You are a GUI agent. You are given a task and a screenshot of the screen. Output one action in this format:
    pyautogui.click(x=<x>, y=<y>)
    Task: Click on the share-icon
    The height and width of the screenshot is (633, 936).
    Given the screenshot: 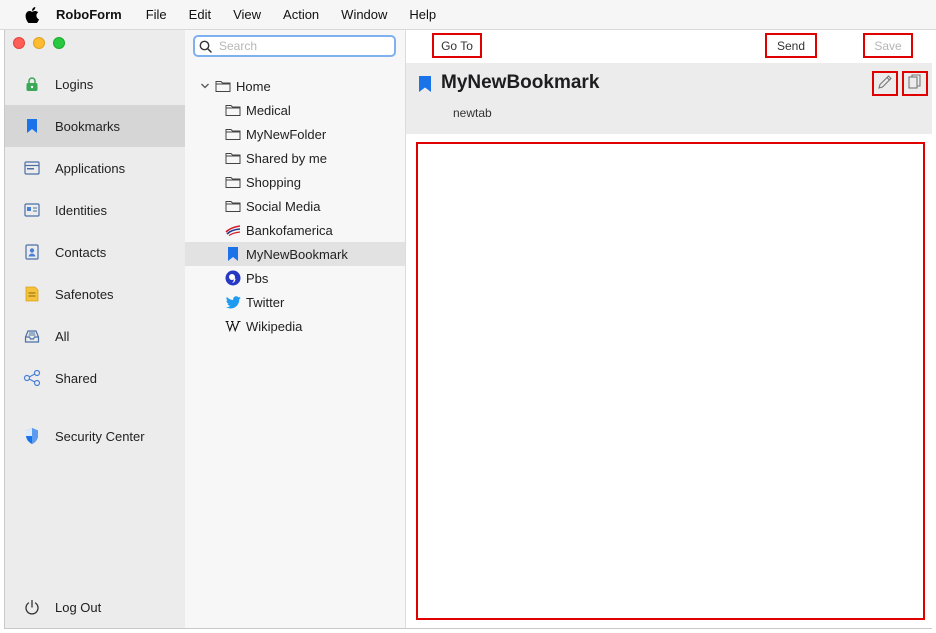 What is the action you would take?
    pyautogui.click(x=32, y=378)
    